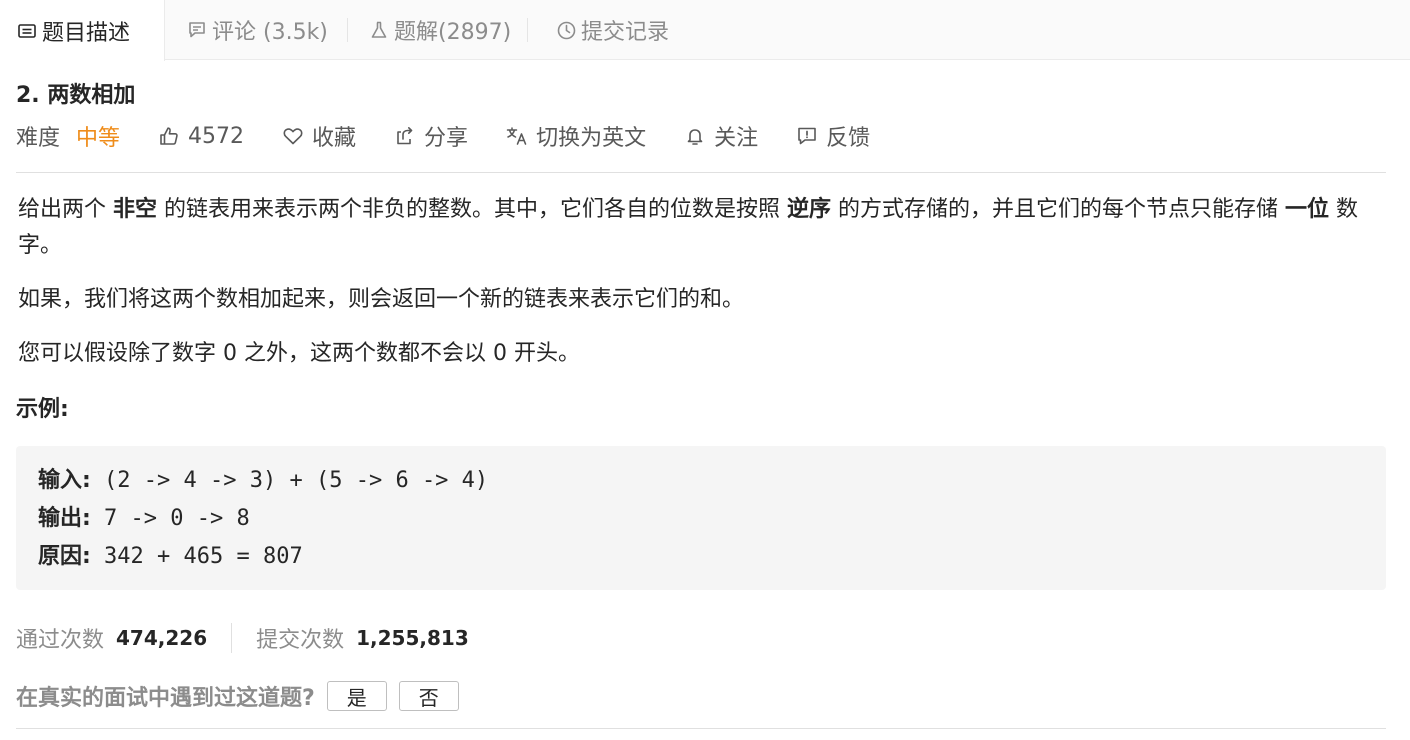 Image resolution: width=1410 pixels, height=740 pixels. What do you see at coordinates (591, 138) in the screenshot?
I see `translate-label: 切换为英文` at bounding box center [591, 138].